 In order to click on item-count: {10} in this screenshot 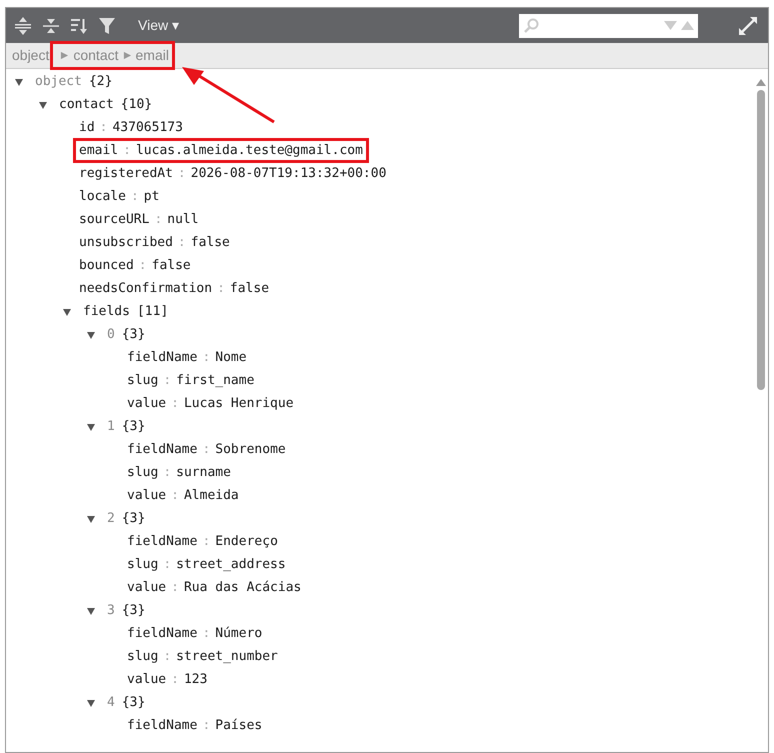, I will do `click(136, 105)`.